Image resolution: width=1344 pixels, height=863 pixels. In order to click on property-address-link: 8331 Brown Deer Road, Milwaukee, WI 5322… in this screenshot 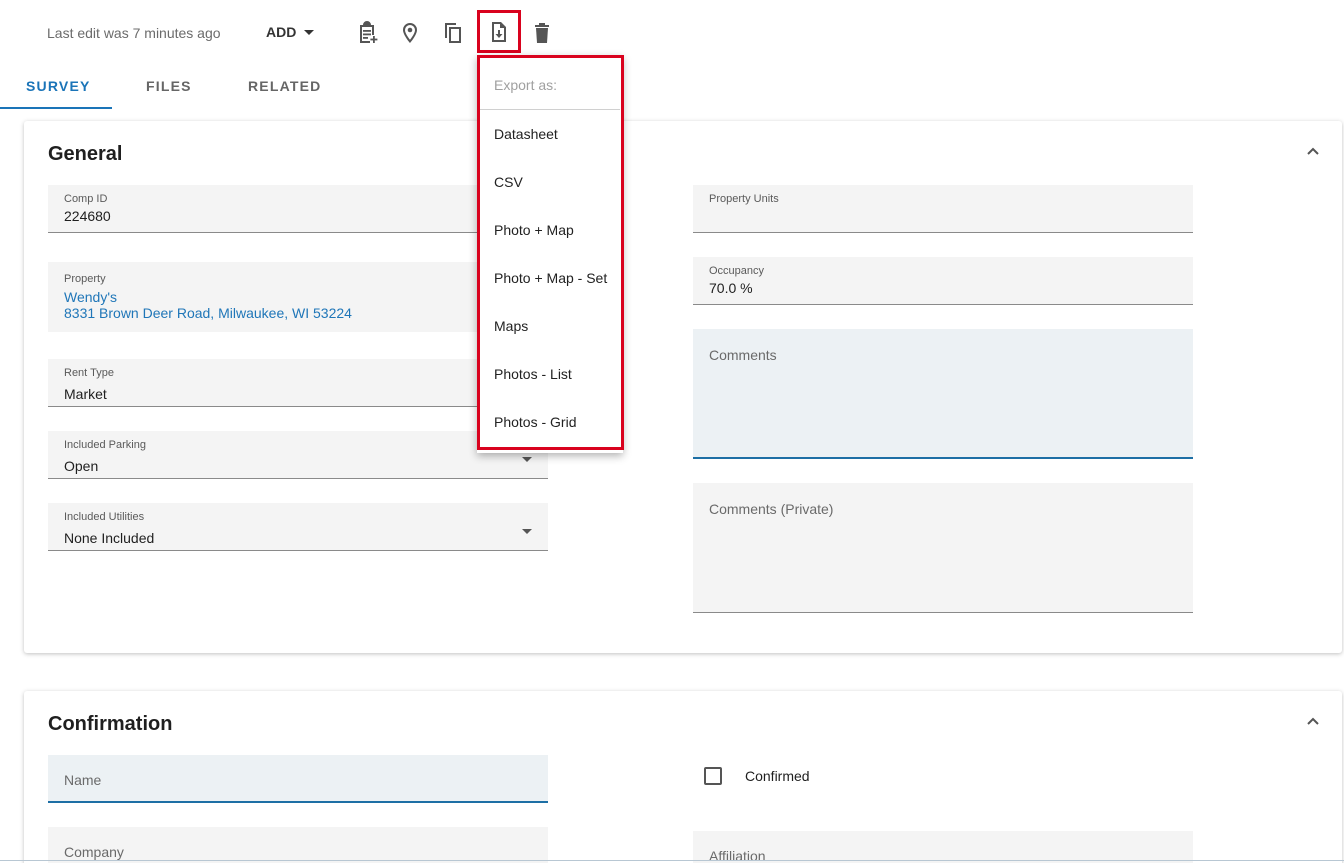, I will do `click(208, 313)`.